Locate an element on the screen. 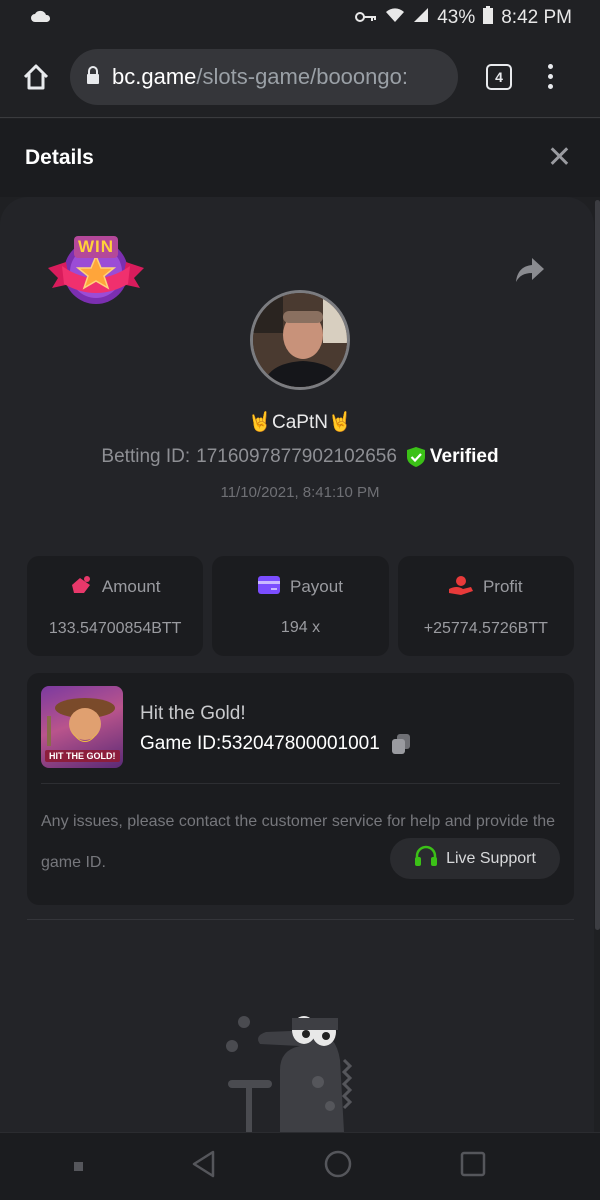 The width and height of the screenshot is (600, 1200). game-thumbnail-label: HIT THE GOLD! is located at coordinates (82, 756).